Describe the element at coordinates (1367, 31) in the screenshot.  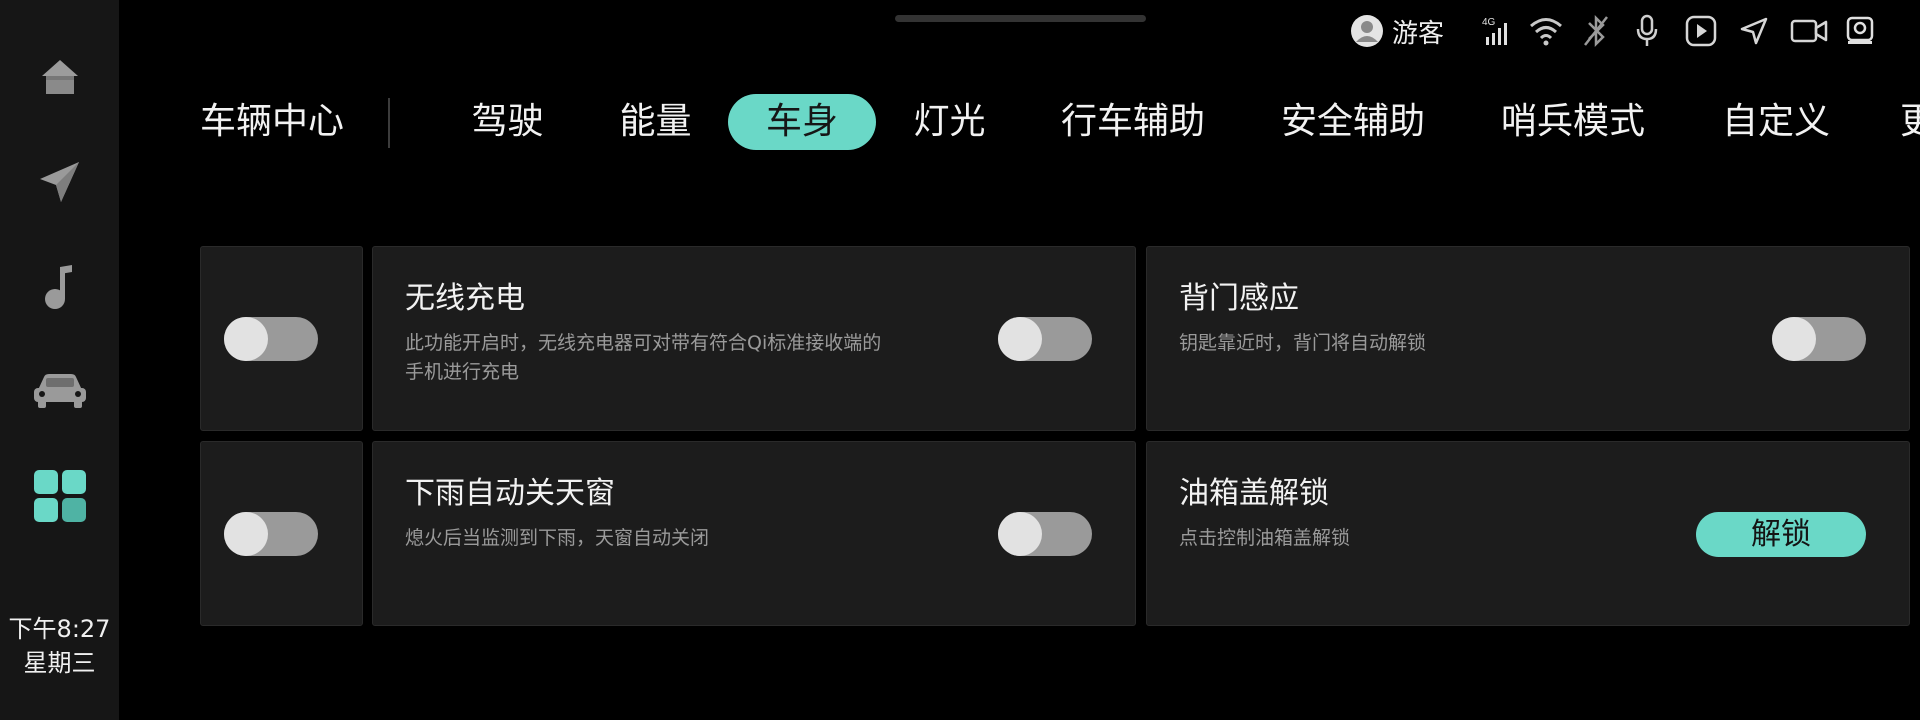
I see `avatar-icon` at that location.